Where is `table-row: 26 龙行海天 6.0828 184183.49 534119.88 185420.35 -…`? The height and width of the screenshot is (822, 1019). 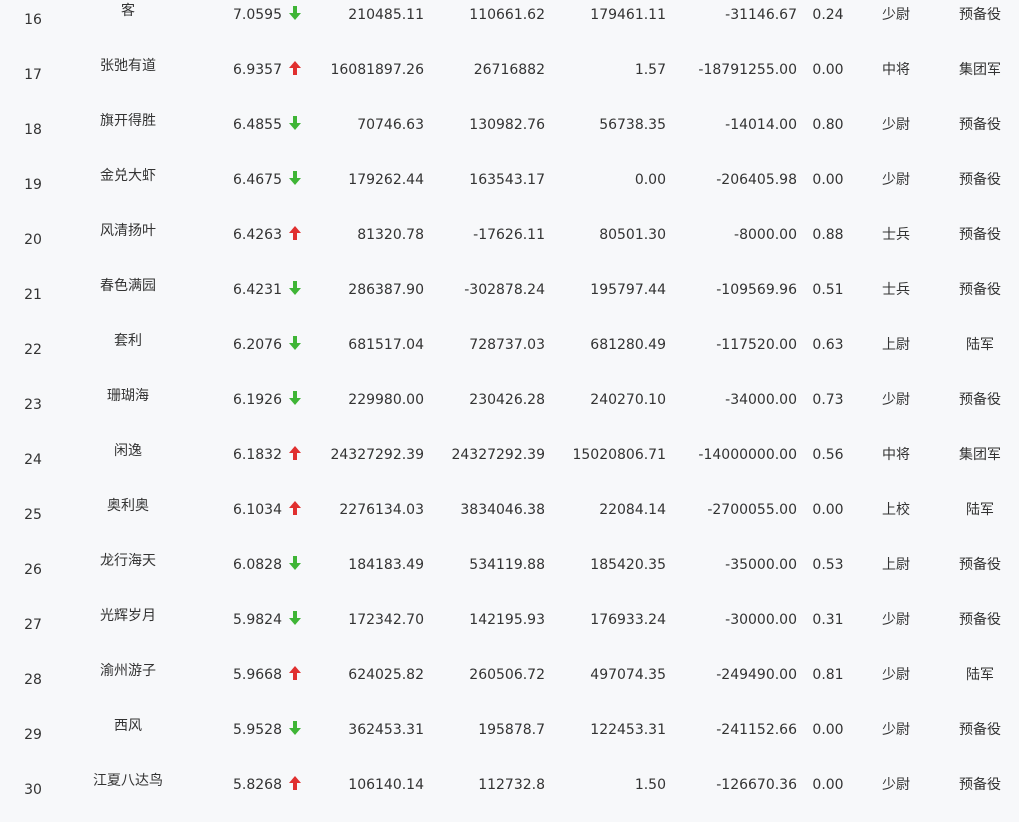
table-row: 26 龙行海天 6.0828 184183.49 534119.88 185420.35 -… is located at coordinates (509, 574).